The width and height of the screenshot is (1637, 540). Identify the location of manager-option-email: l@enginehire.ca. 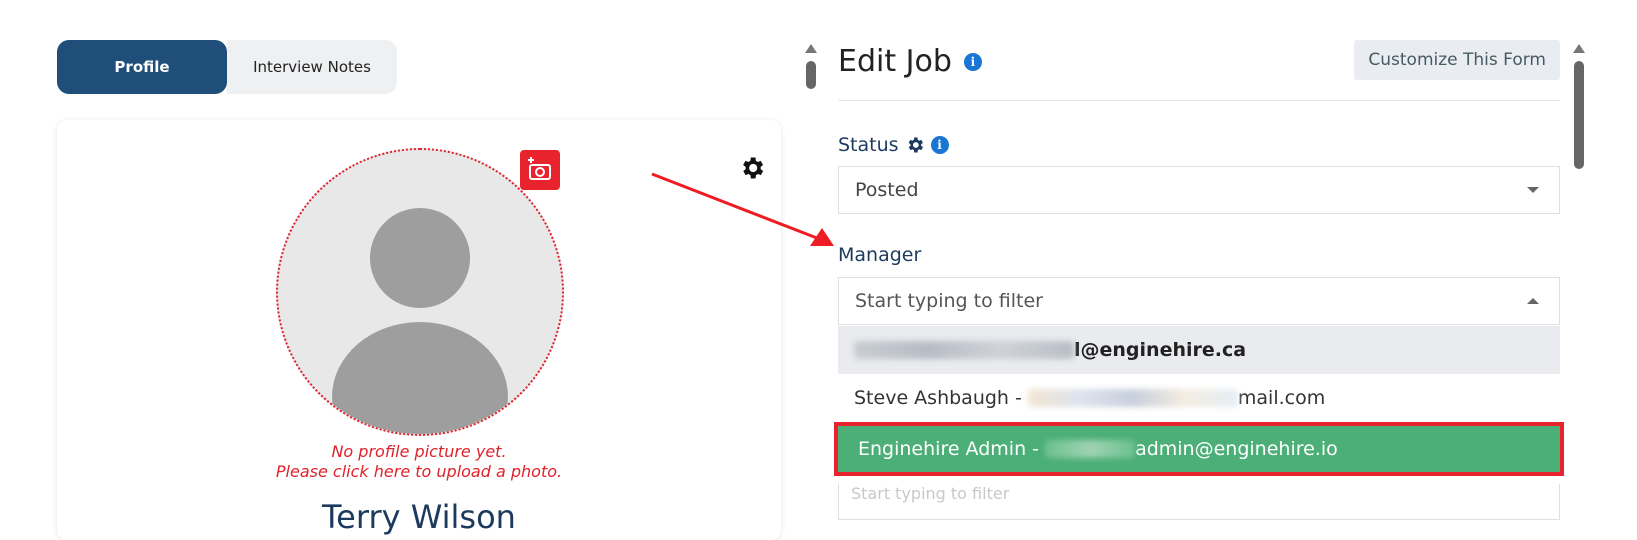
(1160, 350).